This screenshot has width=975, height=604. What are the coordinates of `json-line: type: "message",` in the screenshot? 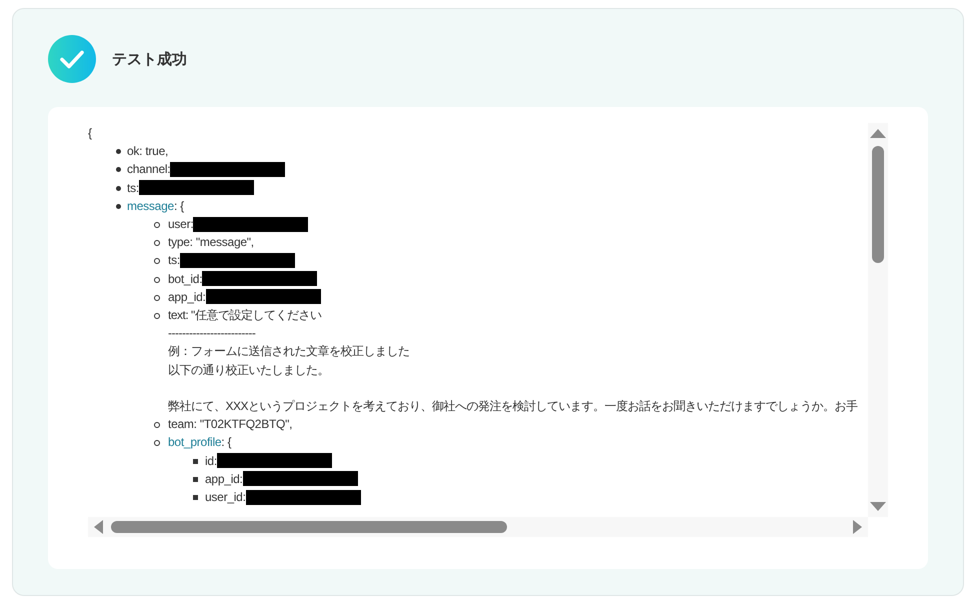 It's located at (211, 243).